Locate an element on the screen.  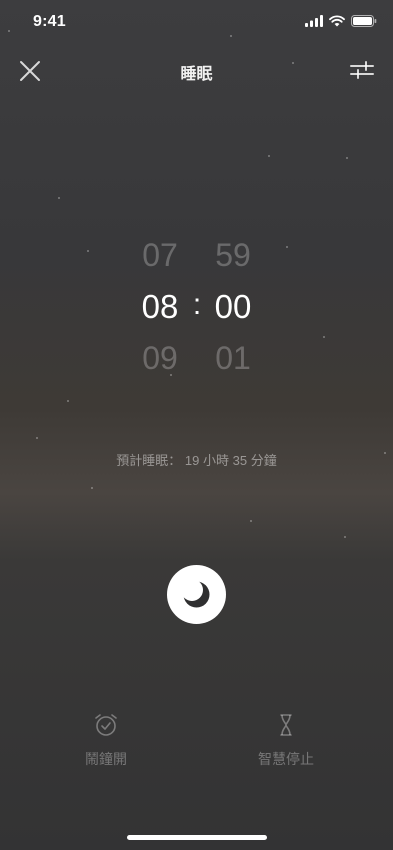
wifi-icon is located at coordinates (337, 21).